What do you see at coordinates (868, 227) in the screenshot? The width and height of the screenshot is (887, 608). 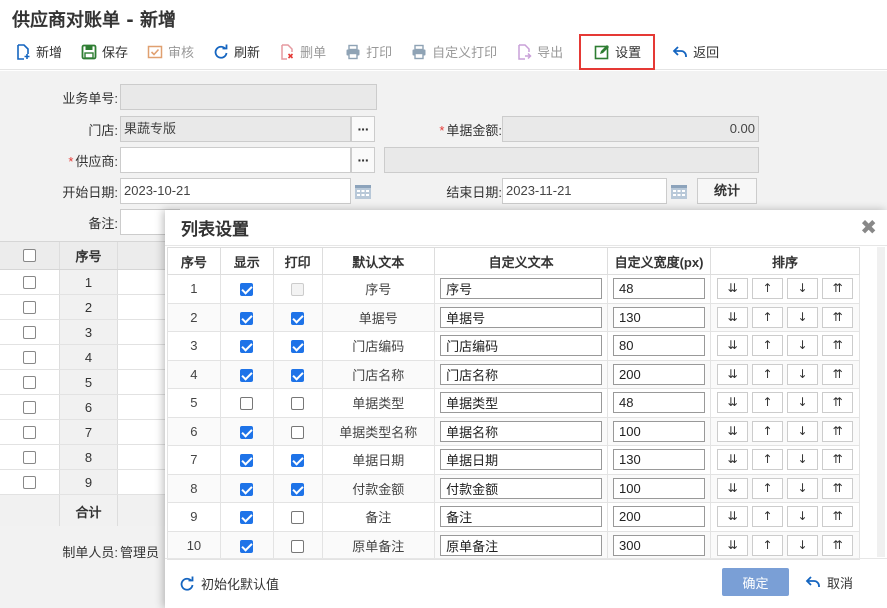 I see `close-icon: ✖` at bounding box center [868, 227].